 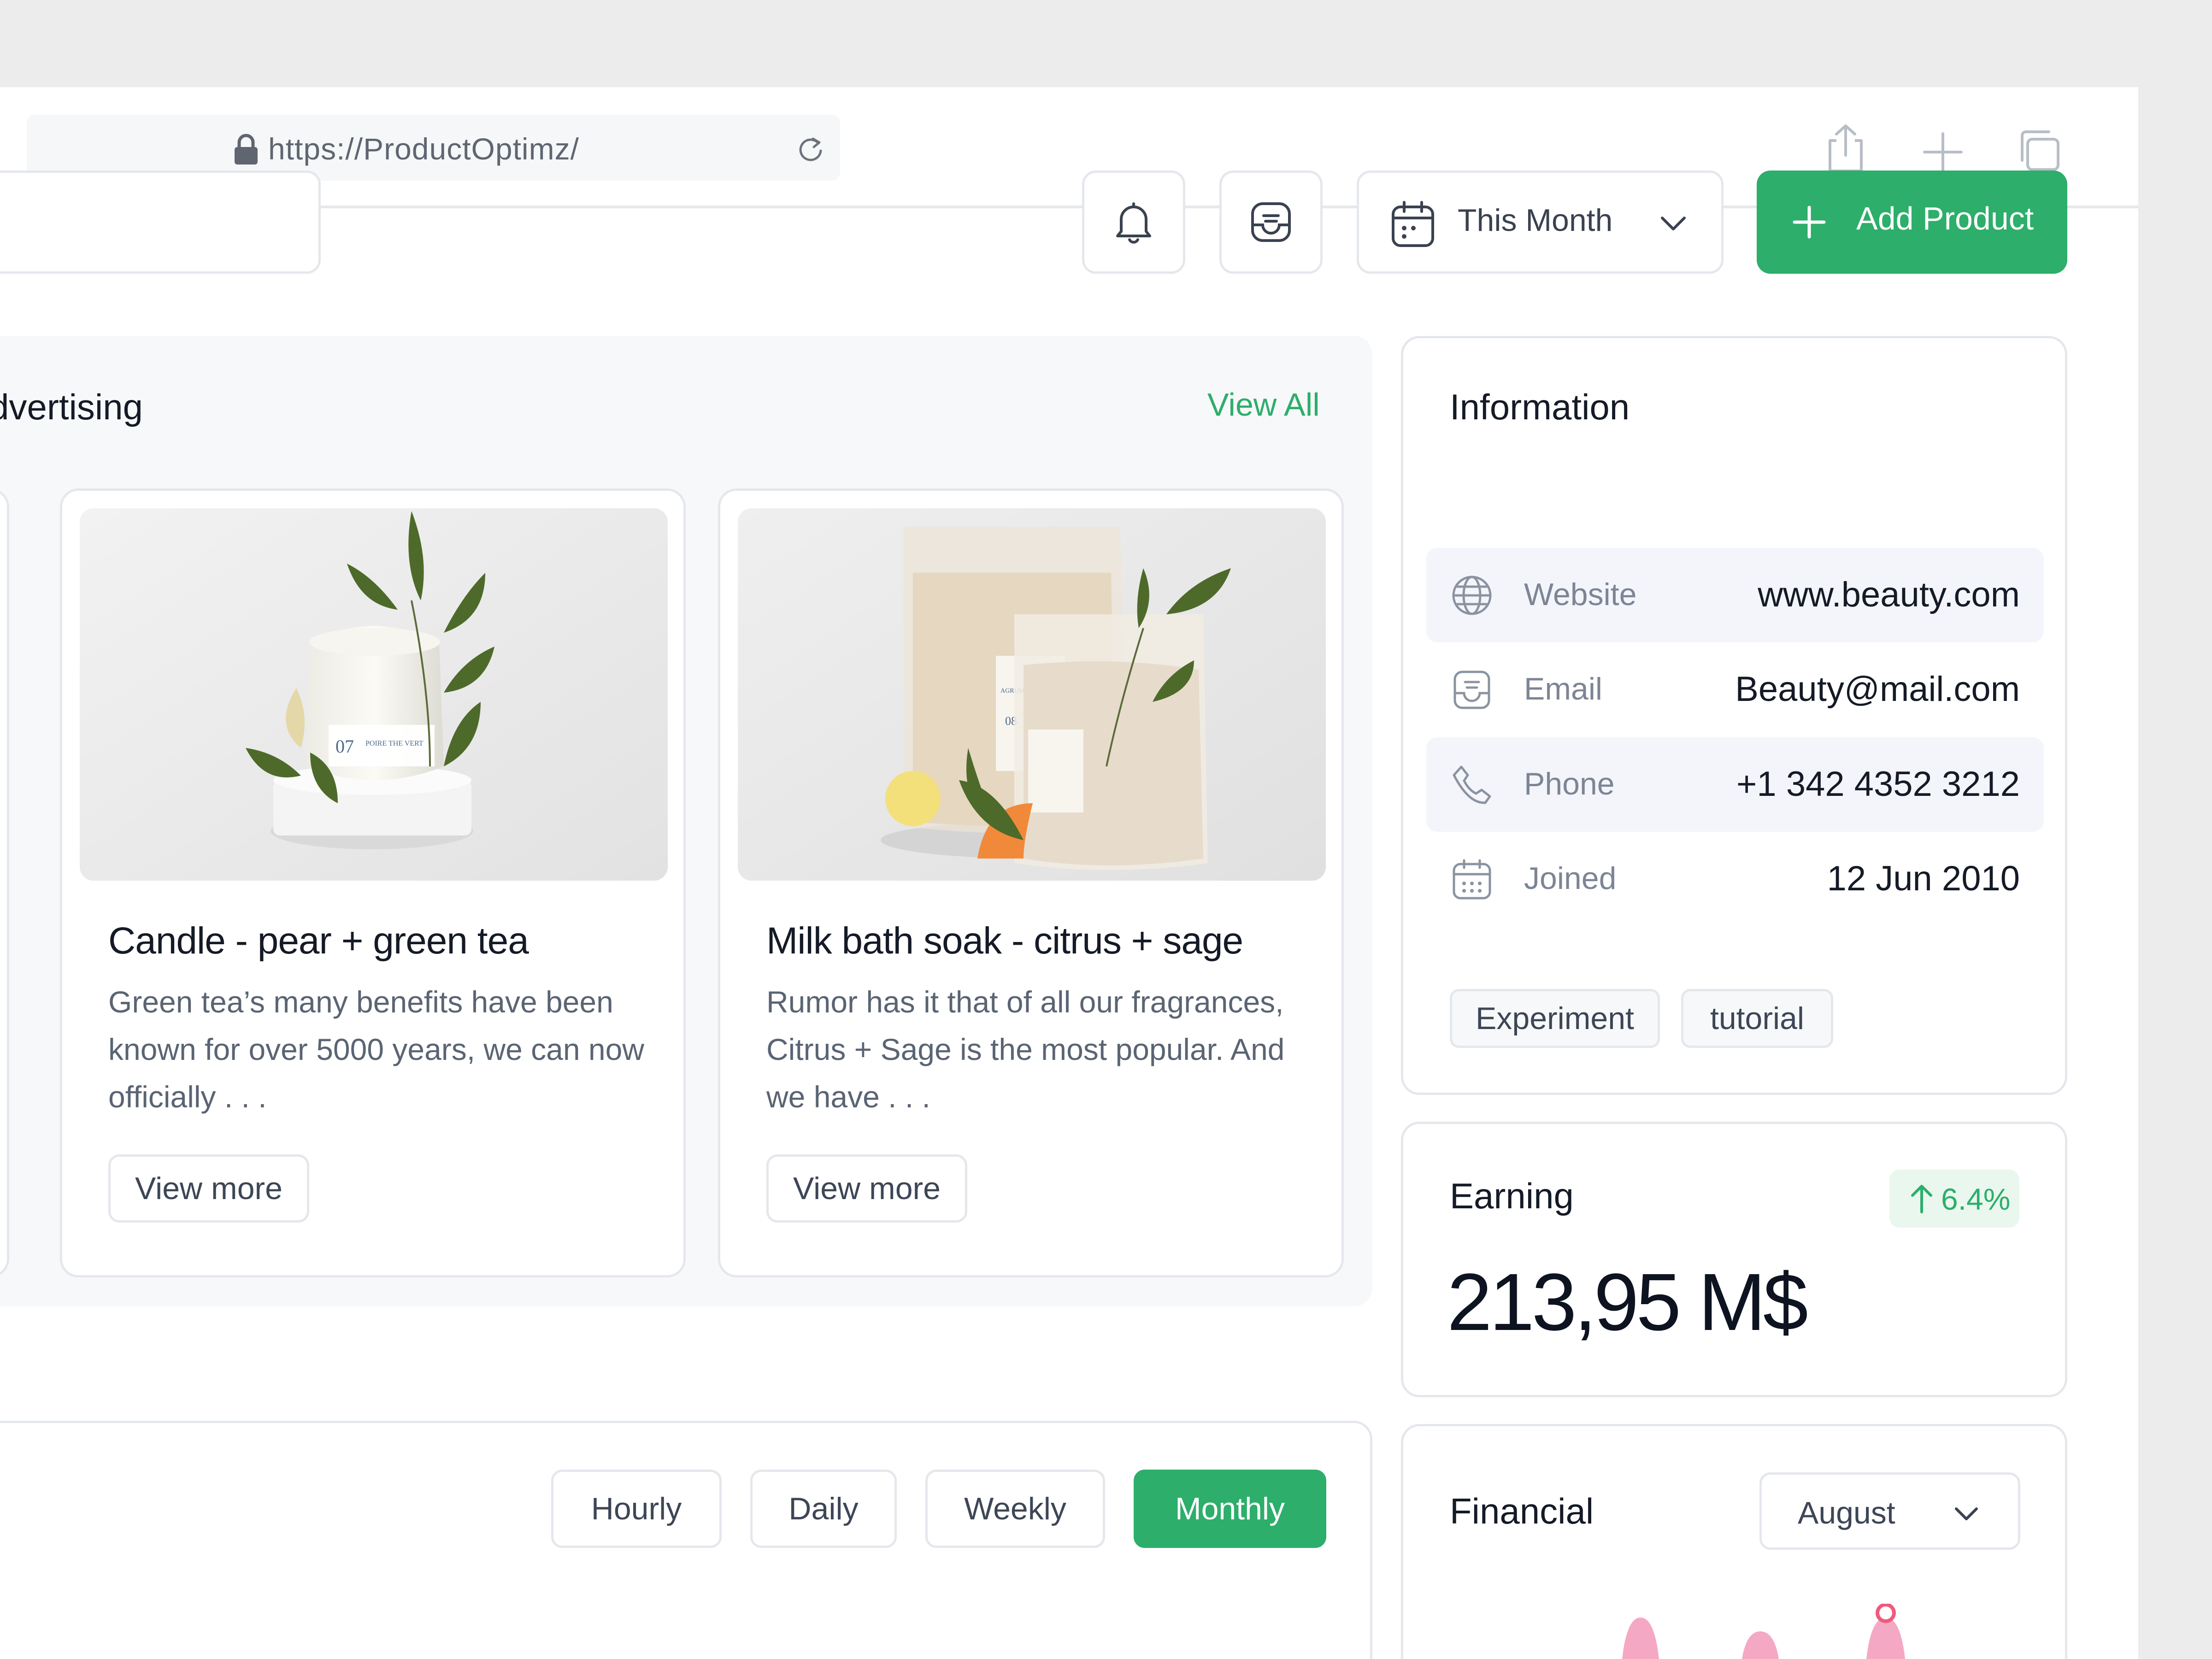 What do you see at coordinates (1735, 595) in the screenshot?
I see `info-row-website: Website www.beauty.com` at bounding box center [1735, 595].